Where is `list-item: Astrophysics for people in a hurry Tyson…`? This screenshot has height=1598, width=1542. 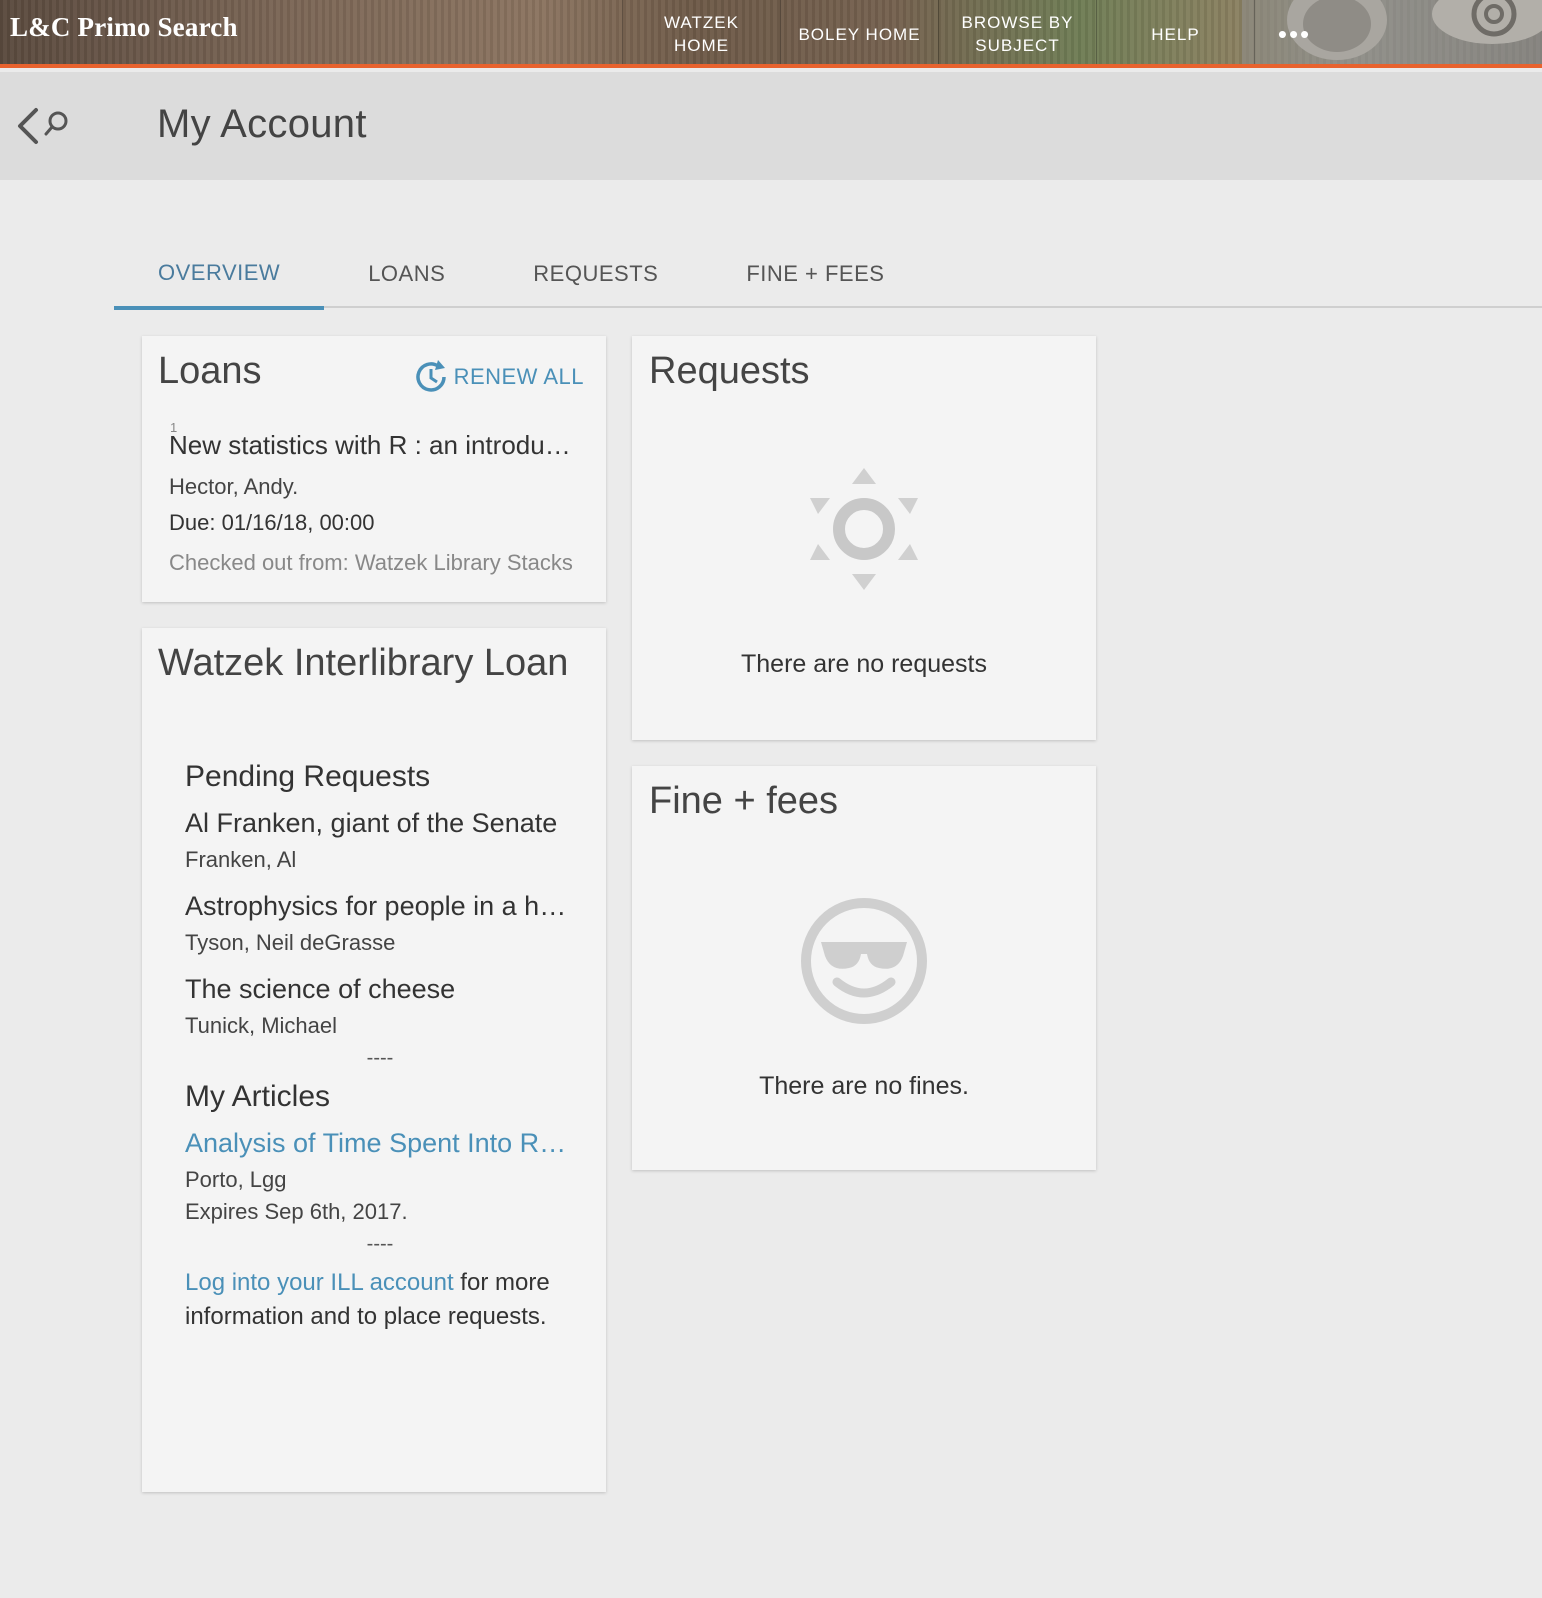
list-item: Astrophysics for people in a hurry Tyson… is located at coordinates (380, 923).